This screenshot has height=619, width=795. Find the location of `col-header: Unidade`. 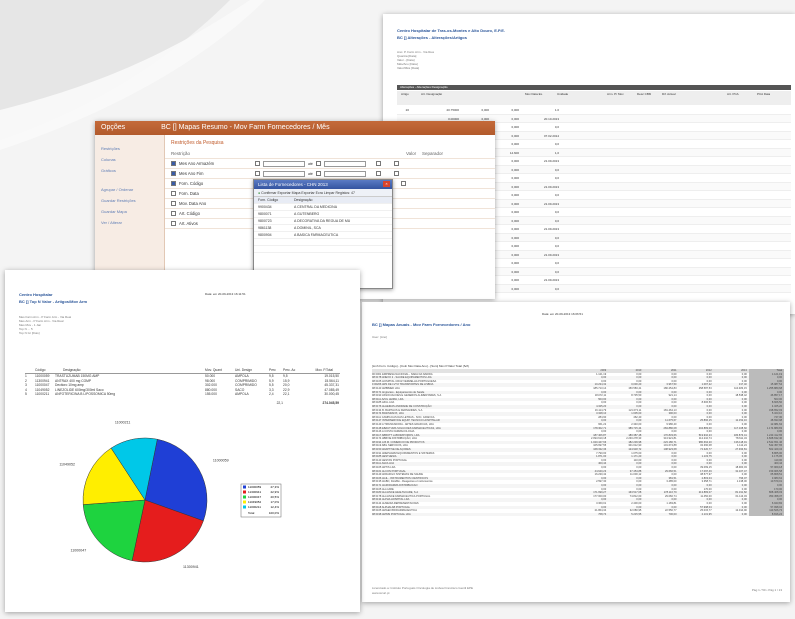

col-header: Unidade is located at coordinates (563, 94).